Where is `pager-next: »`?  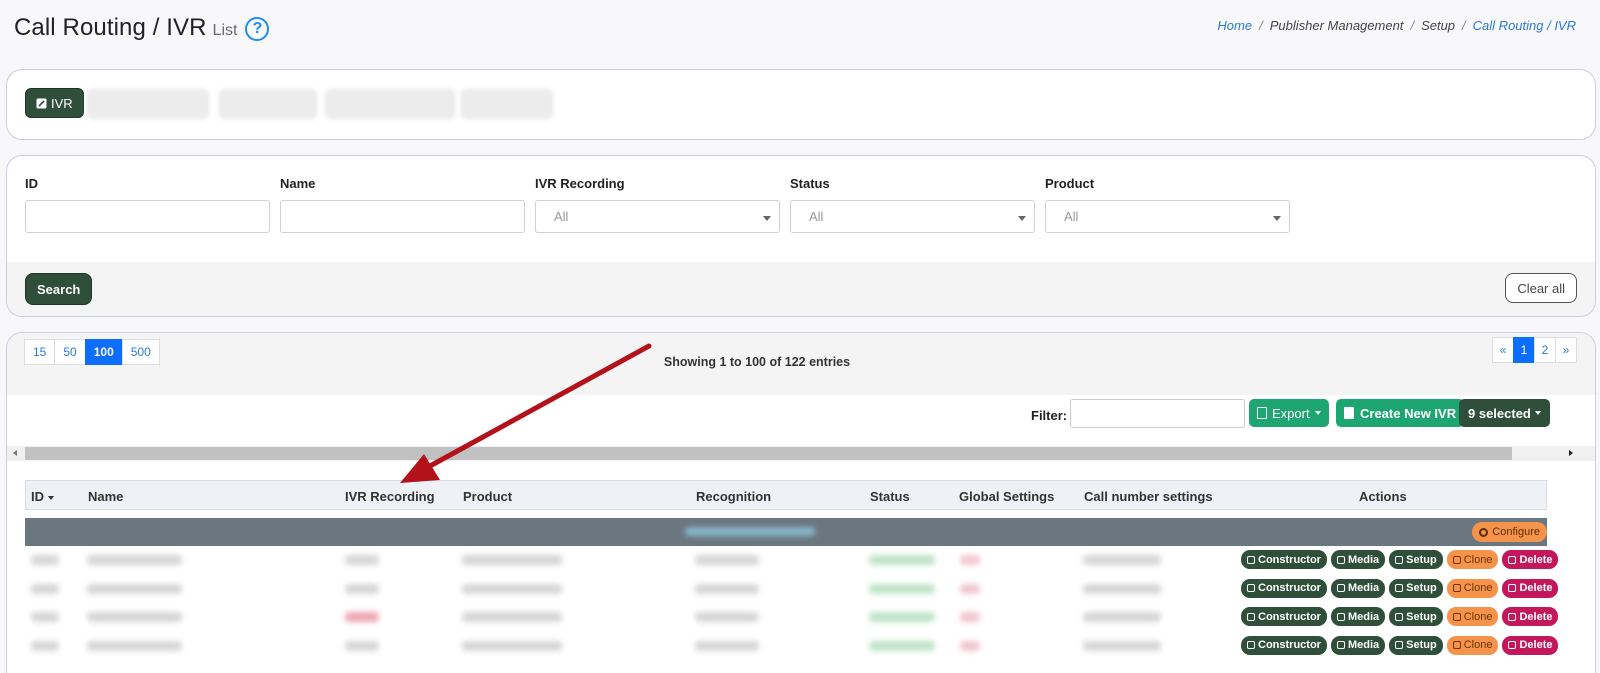 pager-next: » is located at coordinates (1566, 350).